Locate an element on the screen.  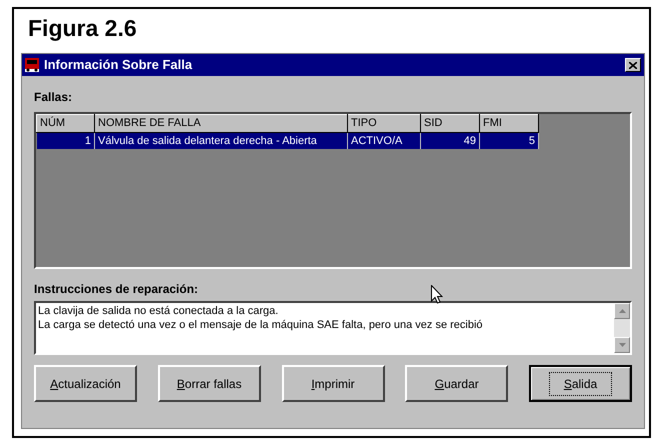
truck-icon is located at coordinates (32, 65).